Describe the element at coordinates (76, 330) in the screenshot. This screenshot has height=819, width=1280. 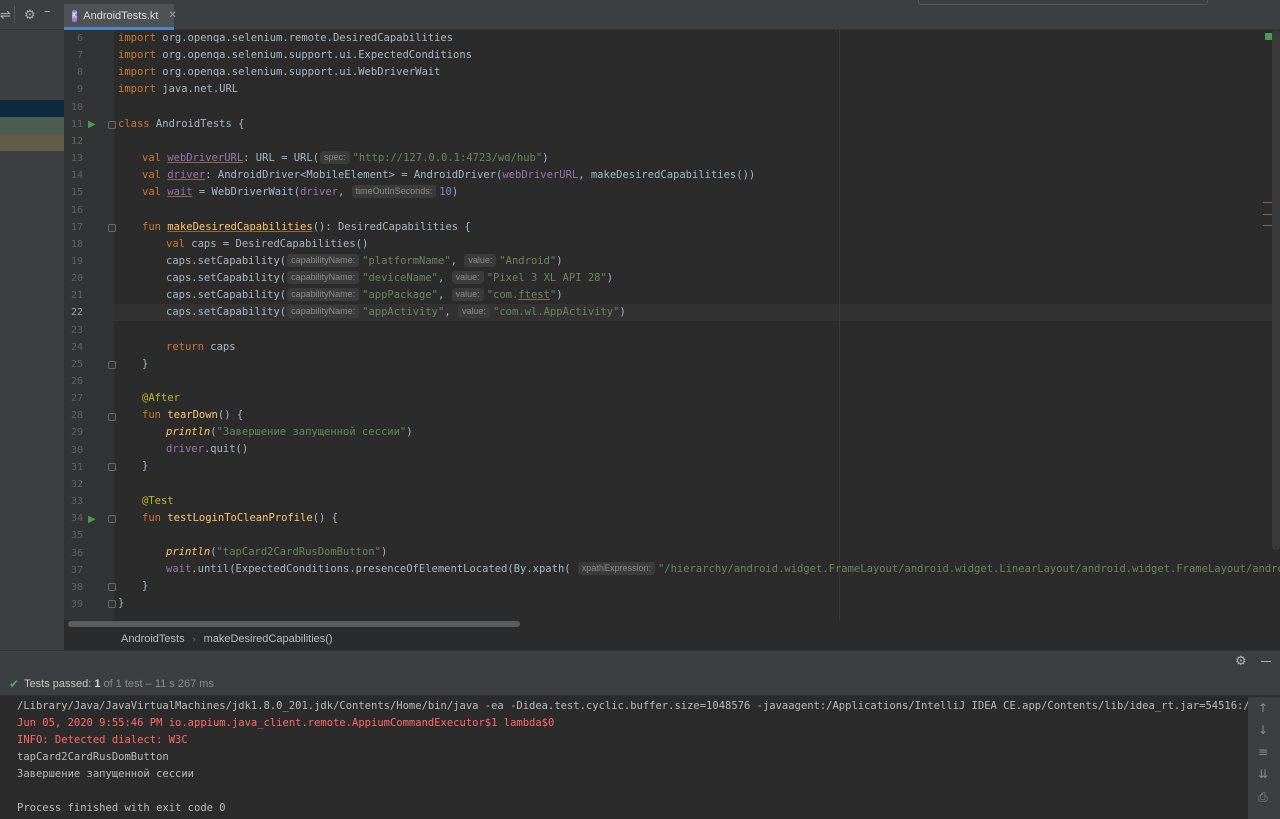
I see `line-number: 23` at that location.